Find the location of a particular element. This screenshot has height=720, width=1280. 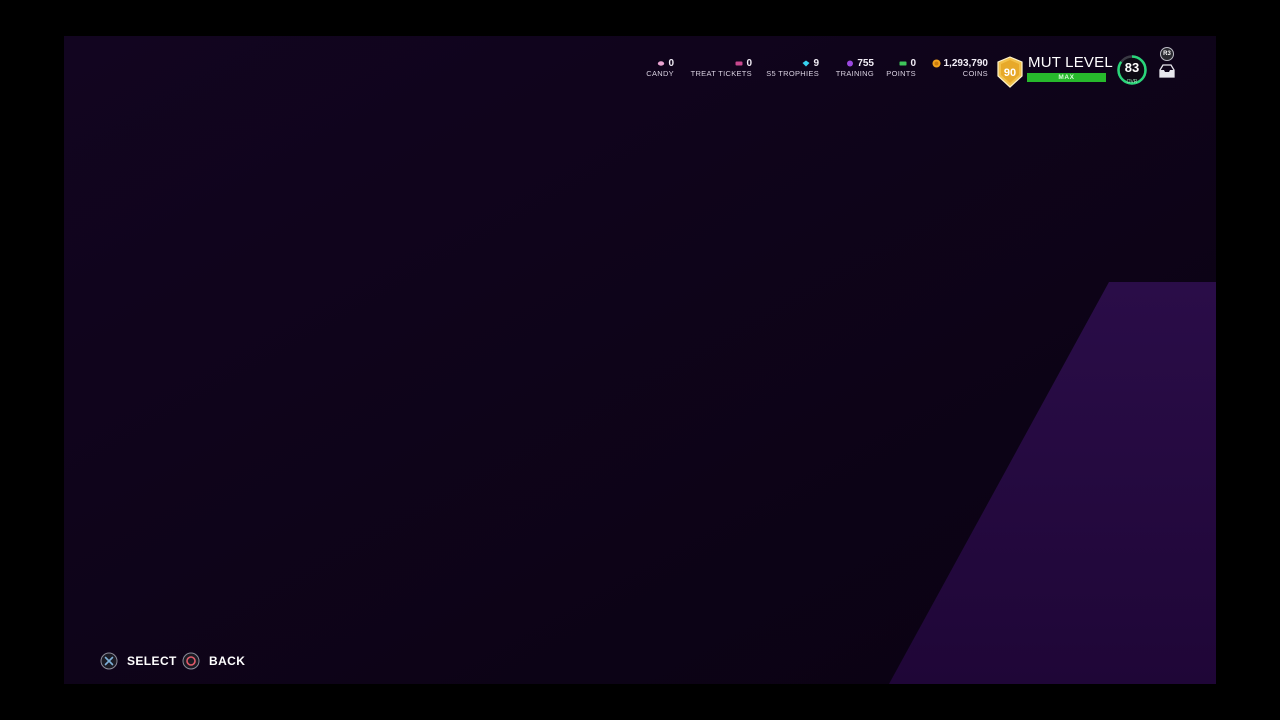

mut-level-badge-value: 90 is located at coordinates (1010, 73).